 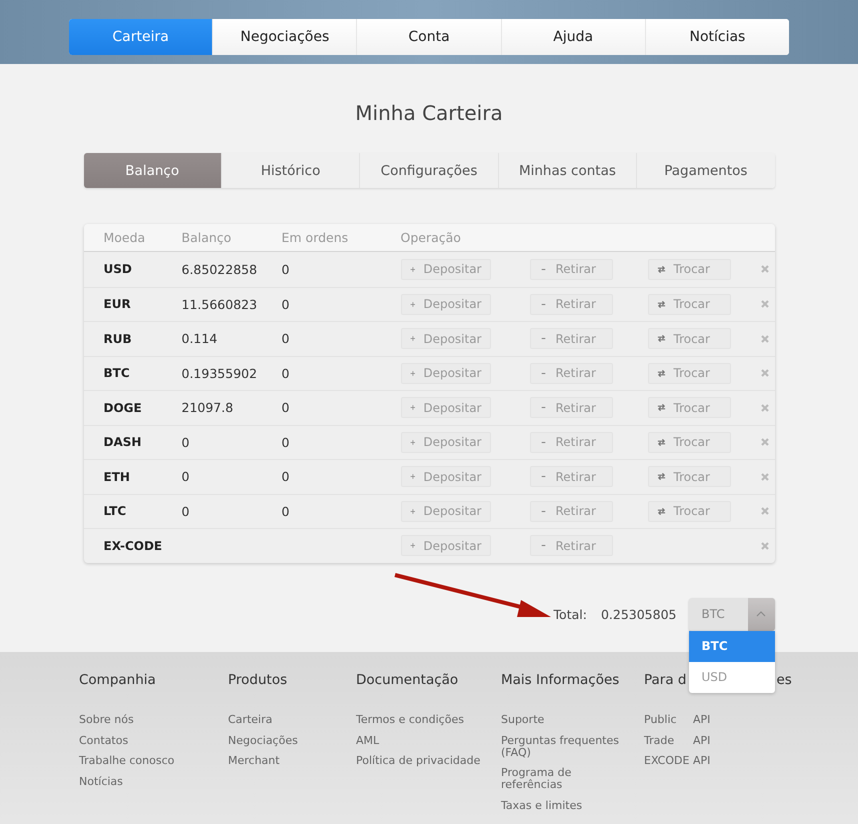 I want to click on footer-link: AML, so click(x=418, y=740).